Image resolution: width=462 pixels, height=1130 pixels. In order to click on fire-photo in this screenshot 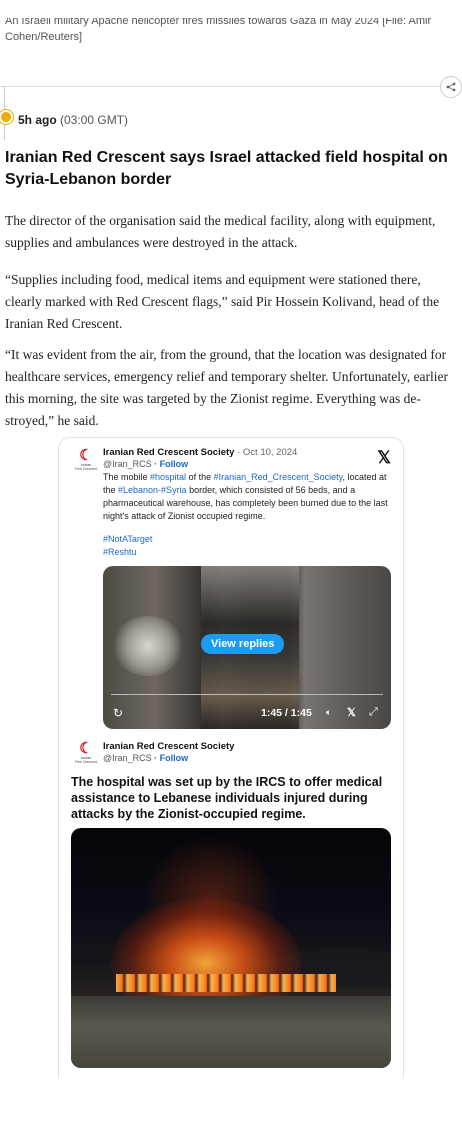, I will do `click(231, 948)`.